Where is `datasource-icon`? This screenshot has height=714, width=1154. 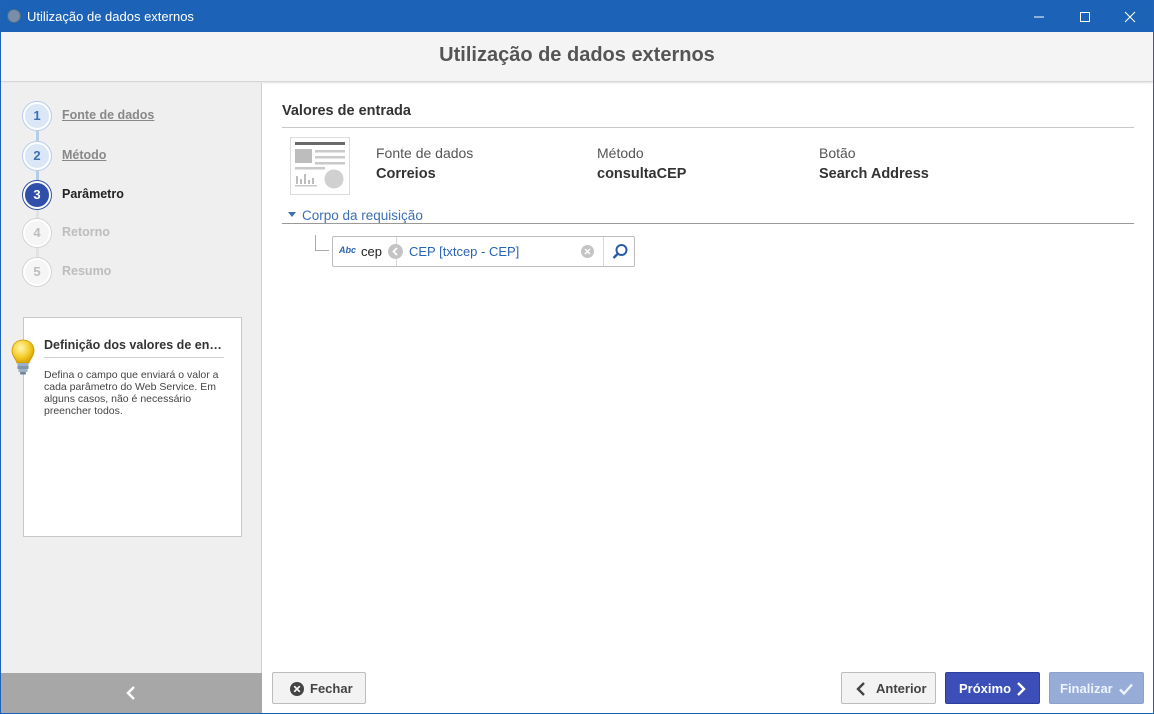
datasource-icon is located at coordinates (320, 166).